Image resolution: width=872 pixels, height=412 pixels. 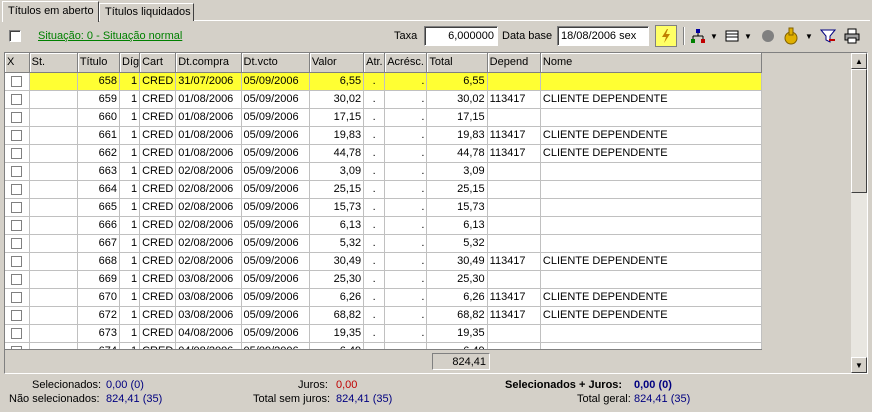 I want to click on scroll-up-button: ▲, so click(x=859, y=61).